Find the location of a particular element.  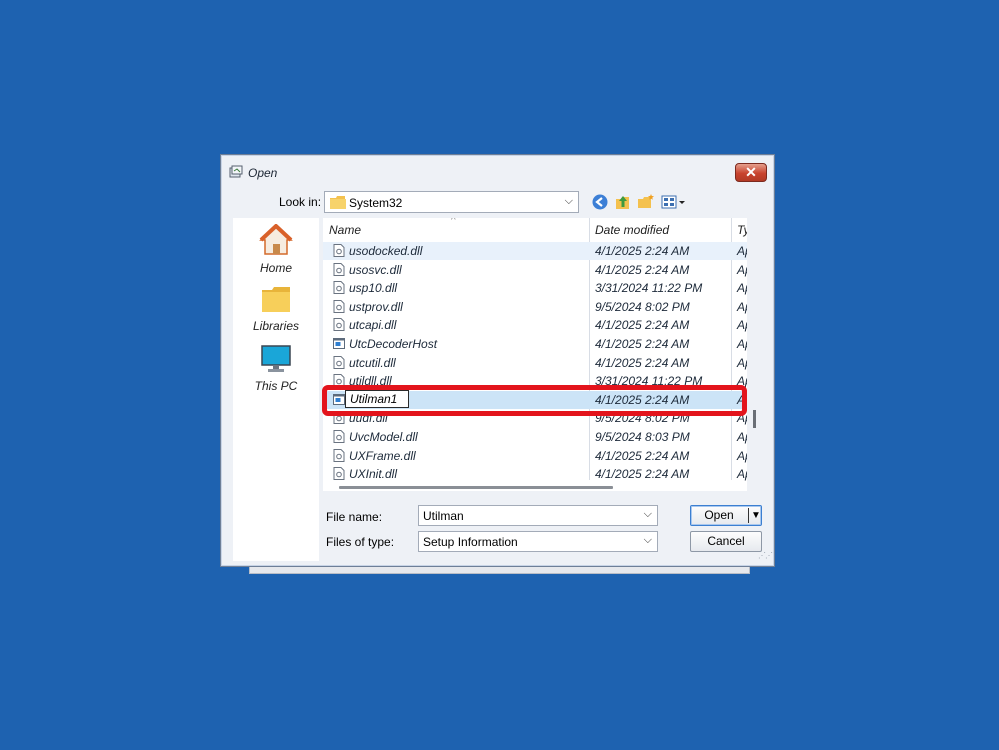

file-name: UXInit.dll is located at coordinates (373, 474).